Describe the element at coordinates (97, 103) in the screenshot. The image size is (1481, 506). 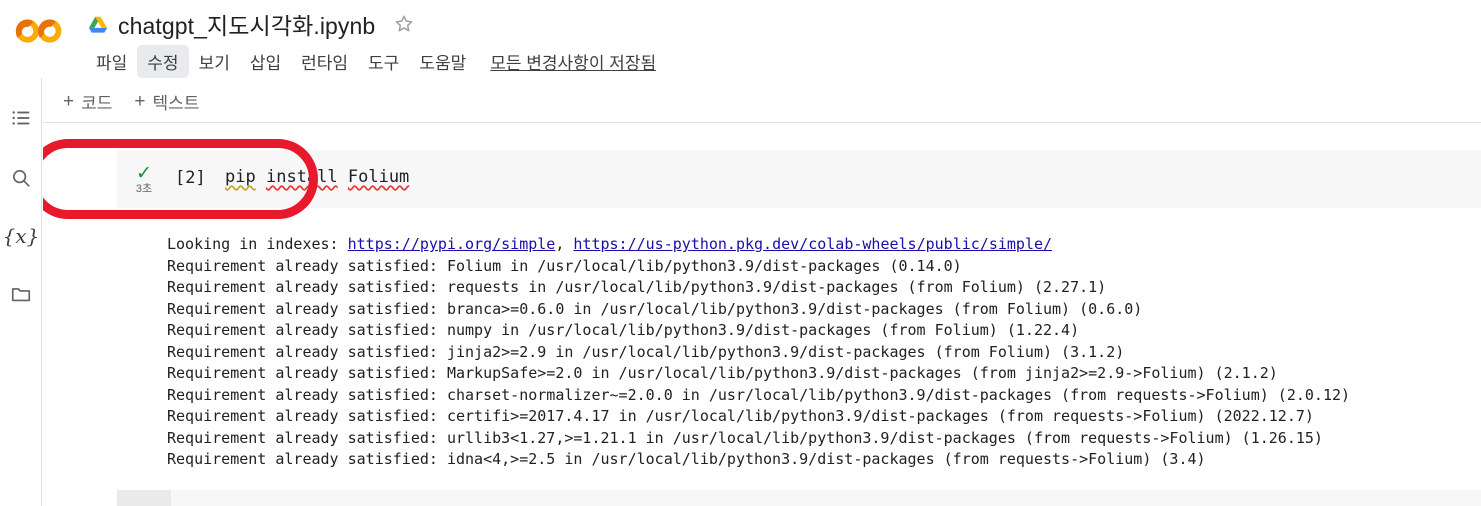
I see `add-code-label: 코드` at that location.